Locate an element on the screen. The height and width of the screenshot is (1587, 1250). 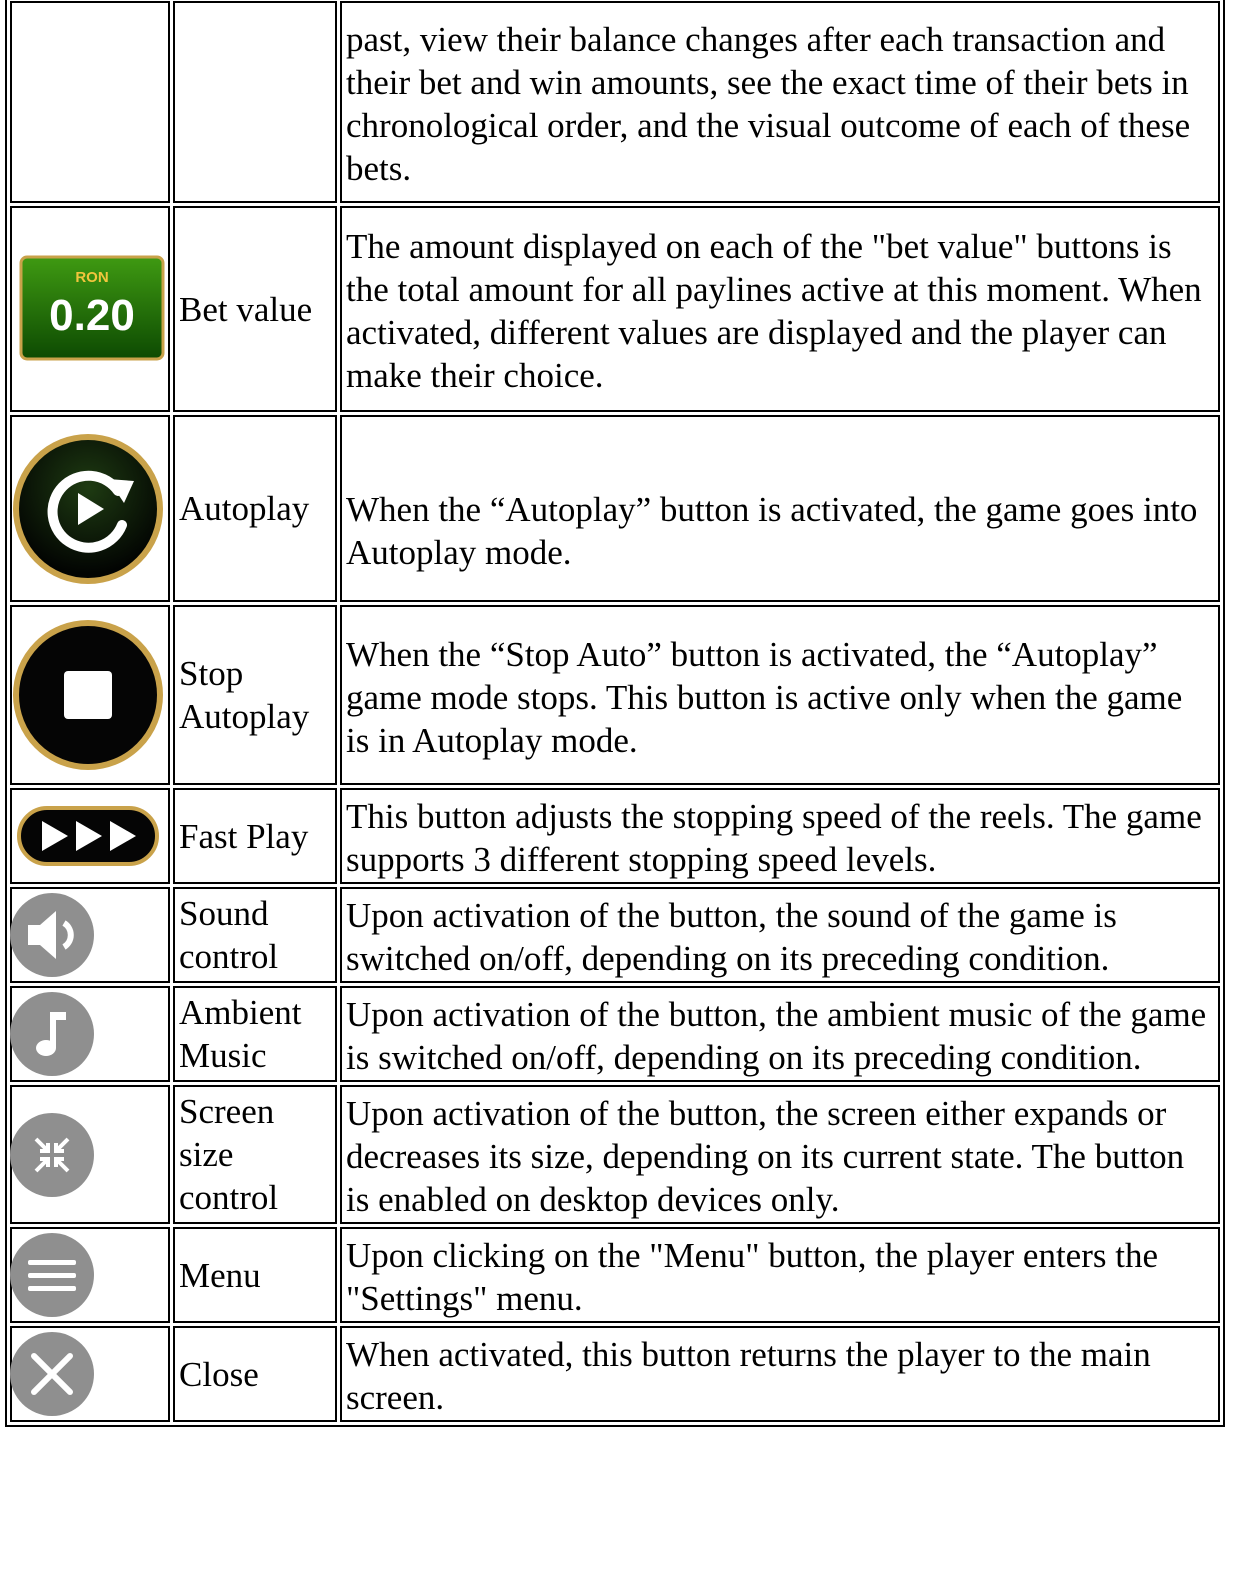
close-icon is located at coordinates (52, 1374).